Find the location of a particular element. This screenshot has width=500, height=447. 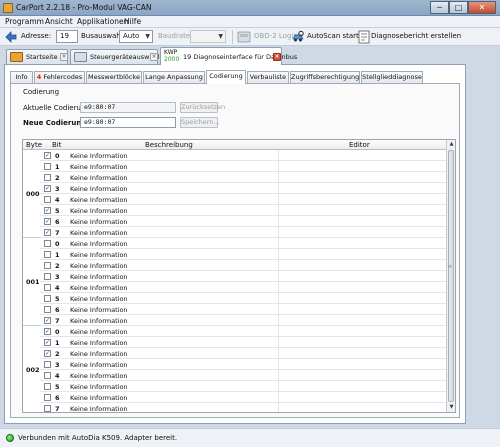

tab-info: Info is located at coordinates (21, 77).